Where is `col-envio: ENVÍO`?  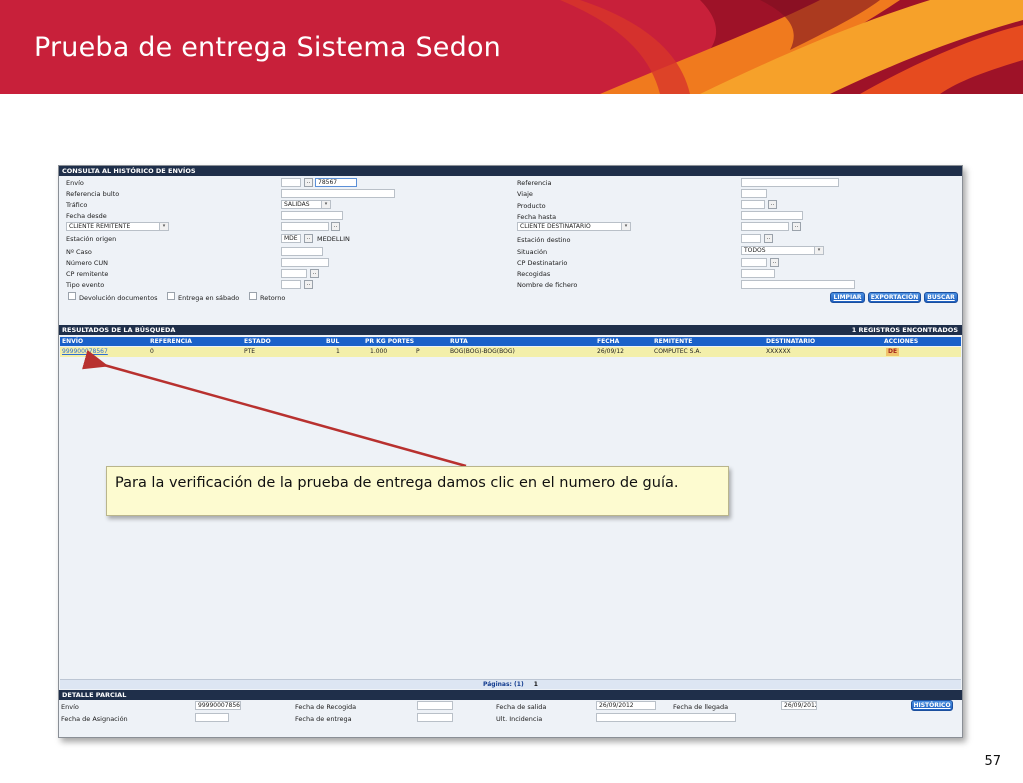
col-envio: ENVÍO is located at coordinates (73, 341).